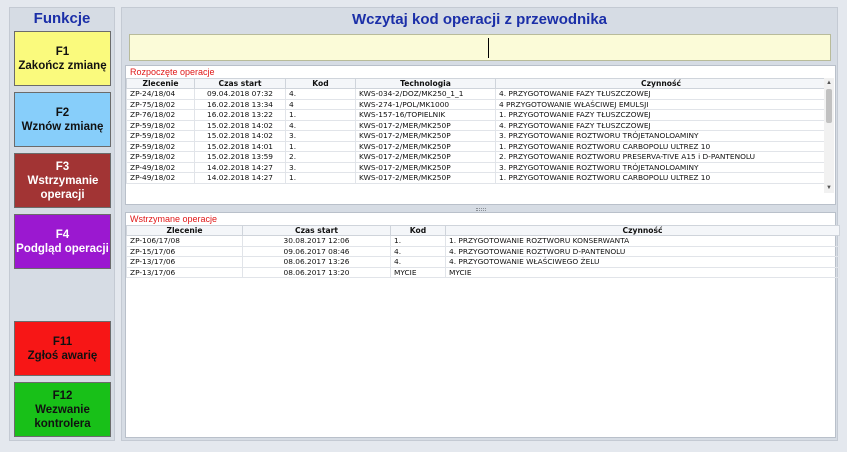 The width and height of the screenshot is (847, 452). I want to click on table-cell: ZP-24/18/04, so click(160, 94).